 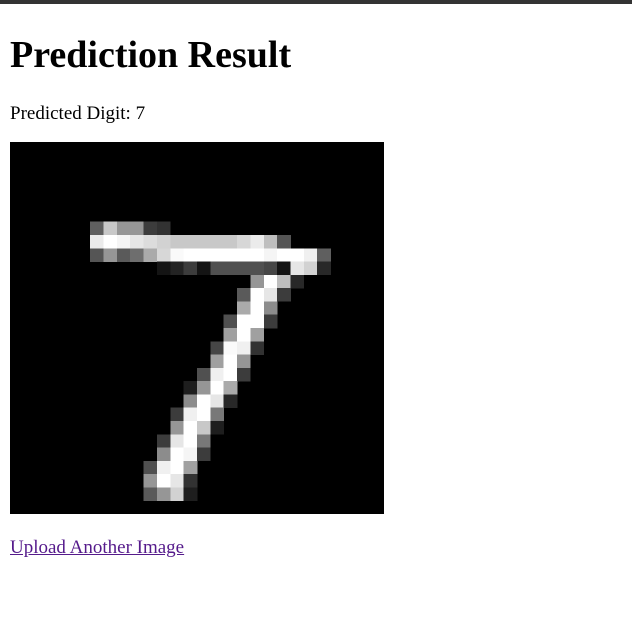 I want to click on prediction-label: Predicted Digit:, so click(x=70, y=113).